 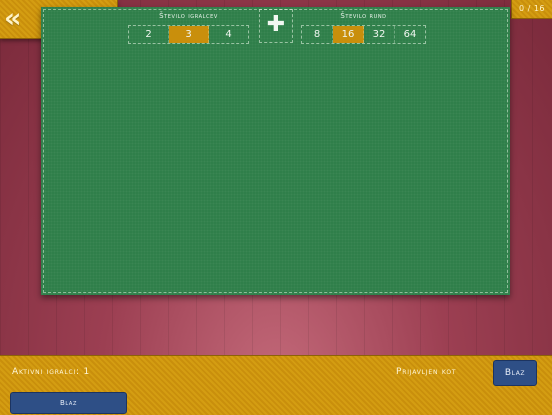 I want to click on player-count-option-4: 4, so click(x=228, y=34).